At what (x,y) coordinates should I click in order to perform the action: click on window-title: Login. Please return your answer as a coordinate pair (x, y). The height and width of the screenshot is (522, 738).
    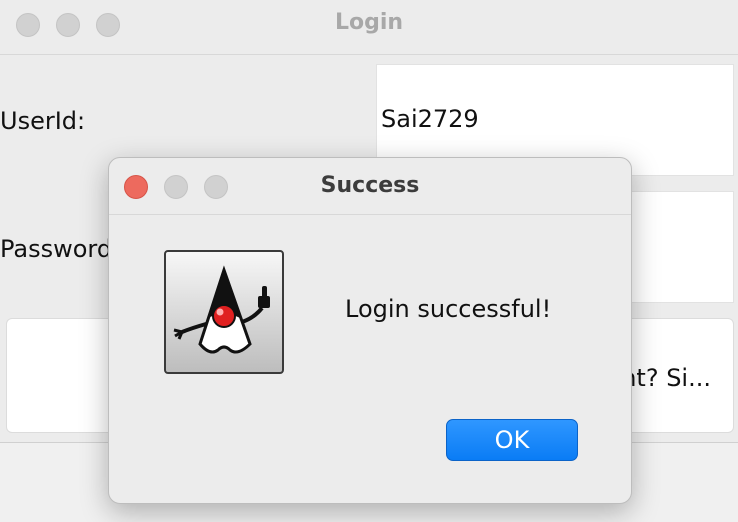
    Looking at the image, I should click on (369, 22).